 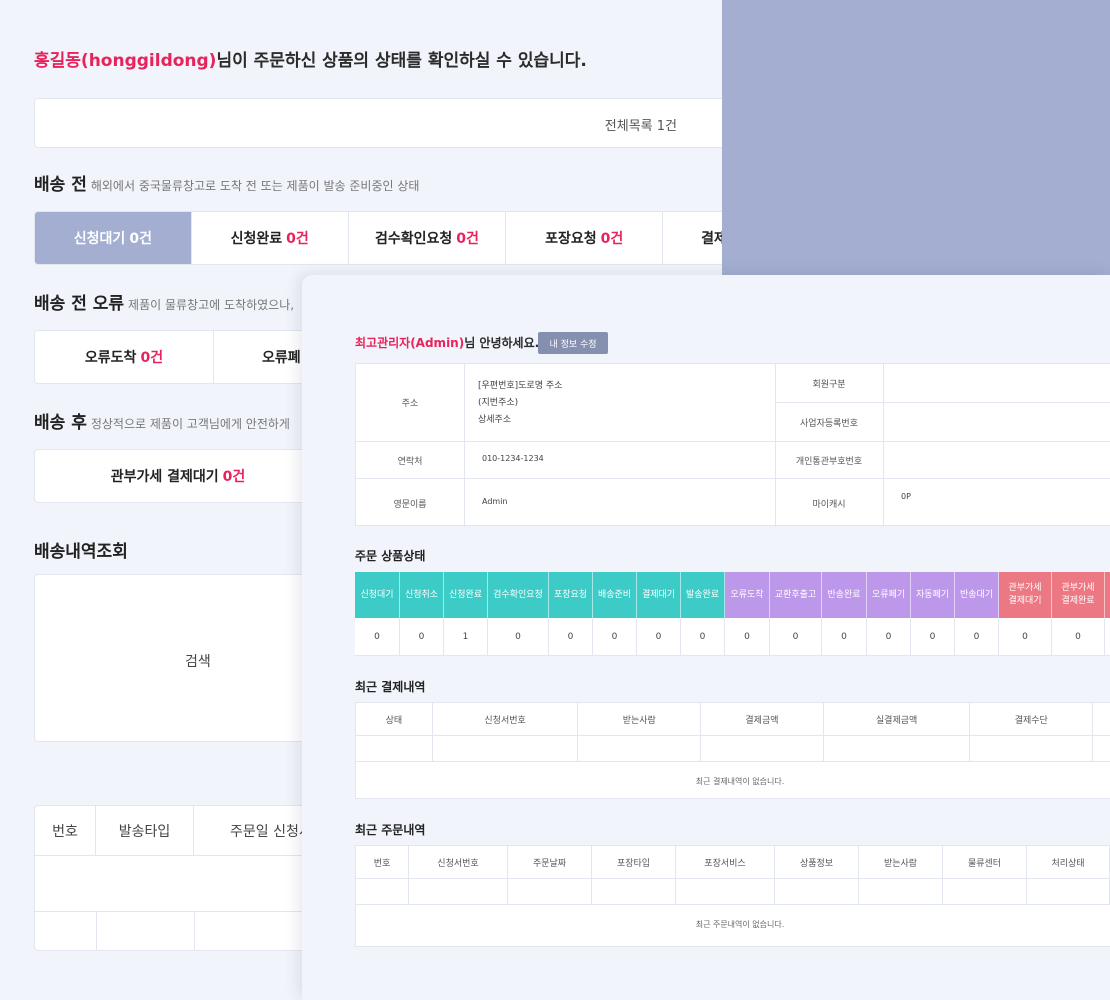 I want to click on address-line: (지번주소), so click(x=498, y=403).